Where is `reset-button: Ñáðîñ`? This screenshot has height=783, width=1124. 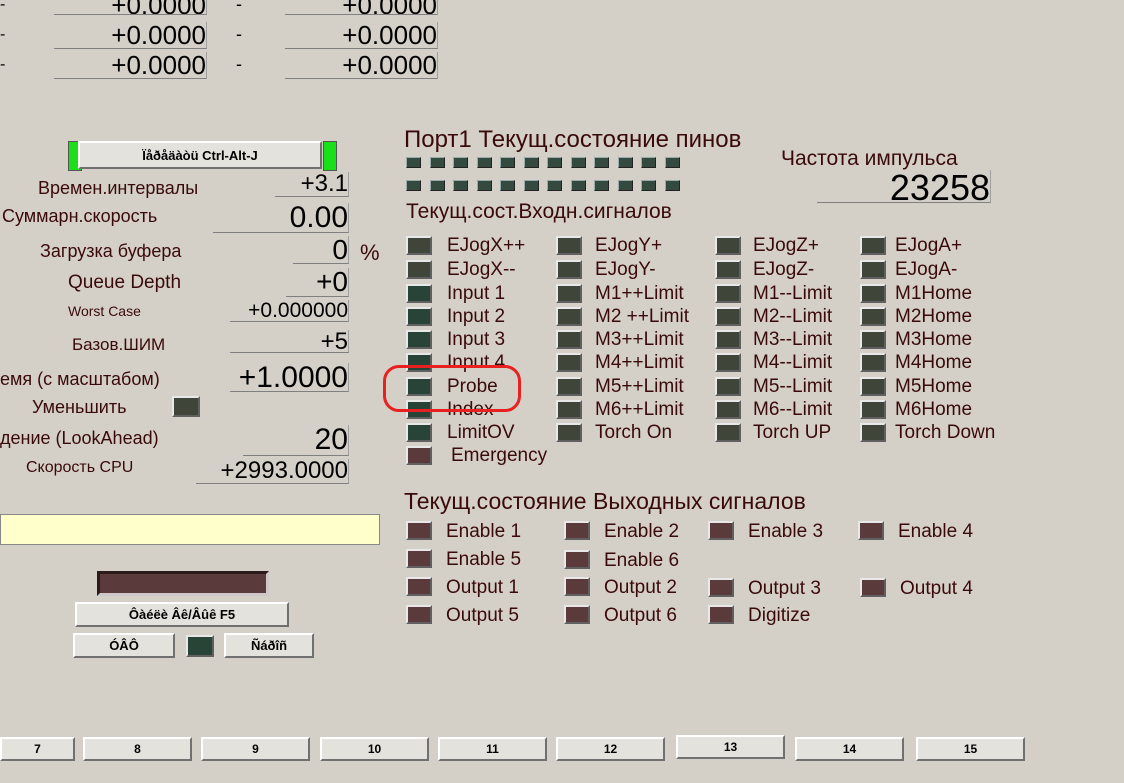 reset-button: Ñáðîñ is located at coordinates (269, 645).